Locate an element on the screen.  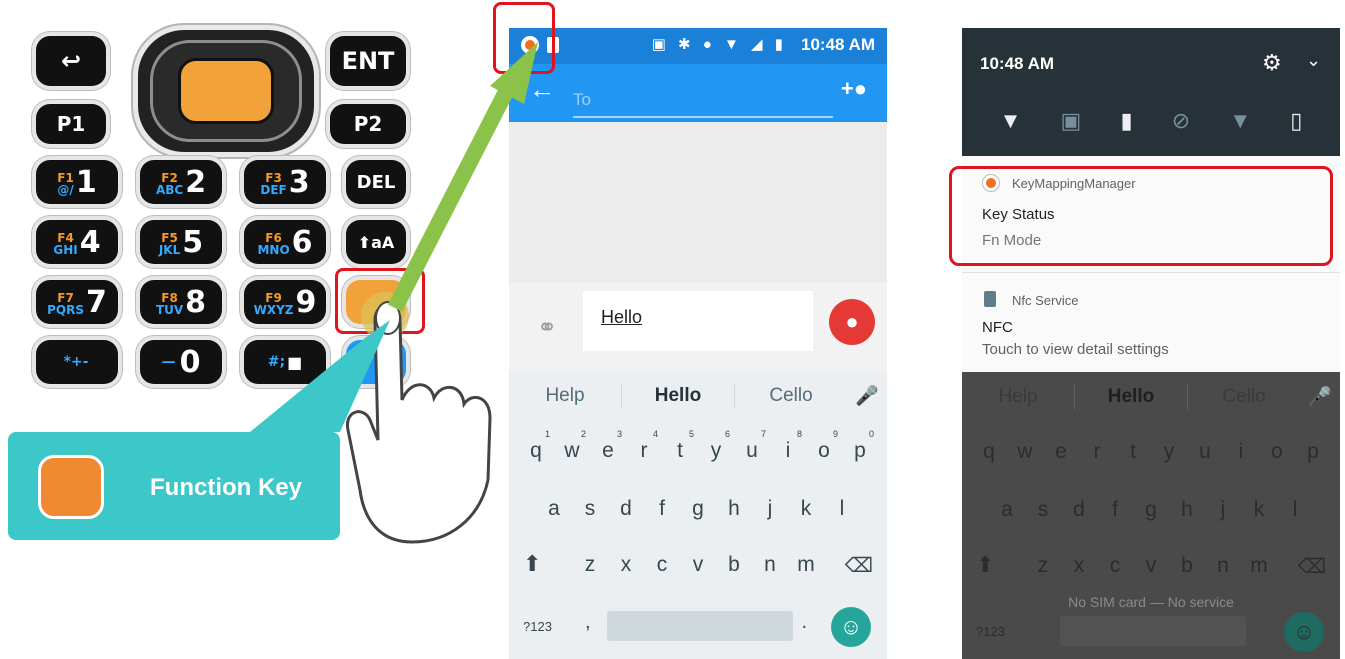
del-key-label: DEL is located at coordinates (376, 182).